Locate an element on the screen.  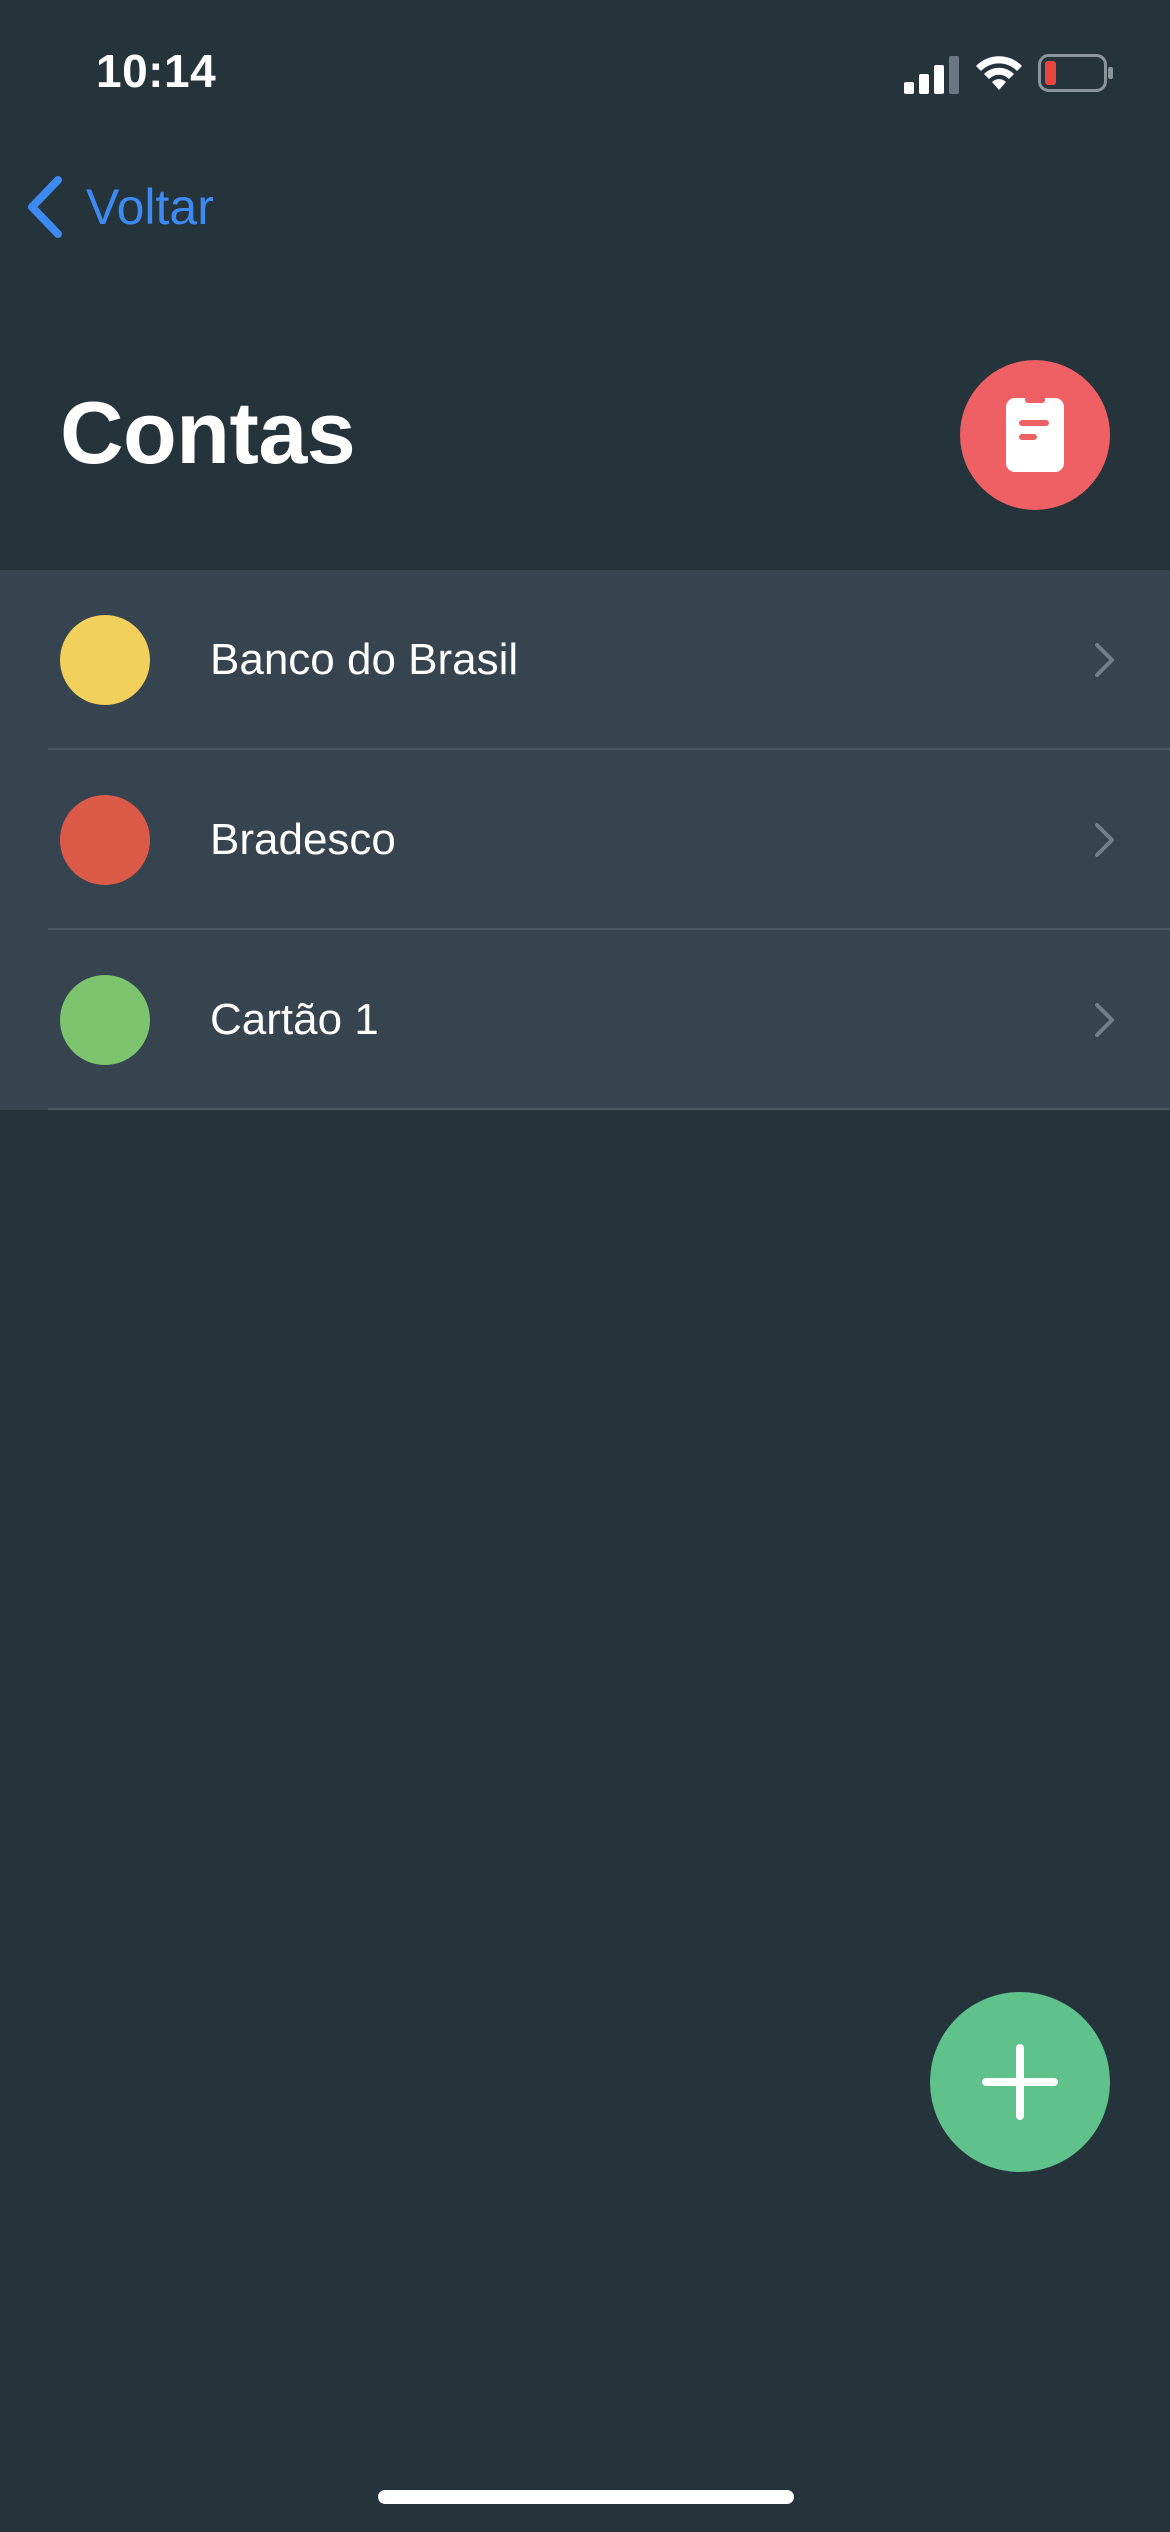
add-account-button is located at coordinates (1020, 2082).